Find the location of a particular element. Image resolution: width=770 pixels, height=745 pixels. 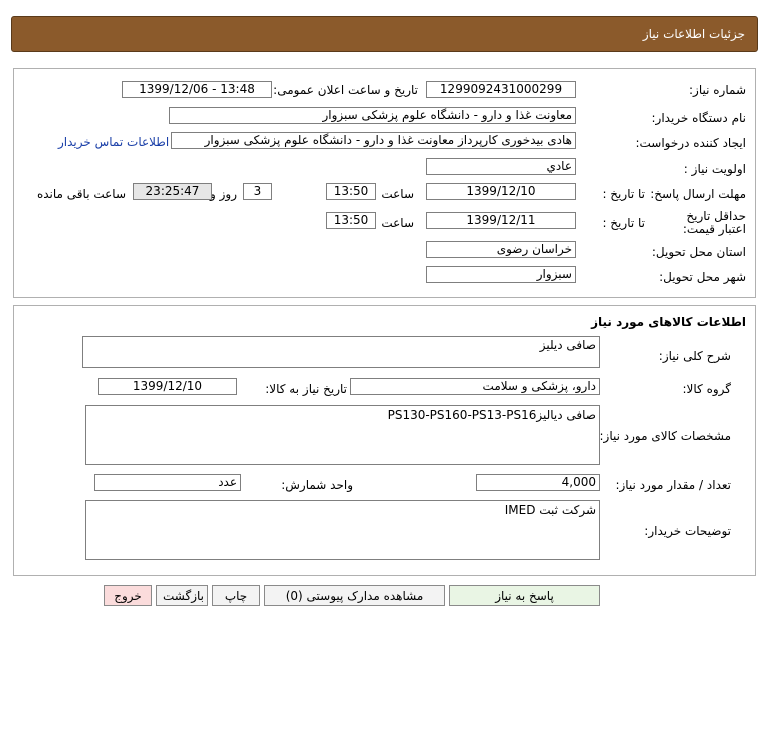

buyer-org-label: نام دستگاه خریدار: is located at coordinates (699, 118).